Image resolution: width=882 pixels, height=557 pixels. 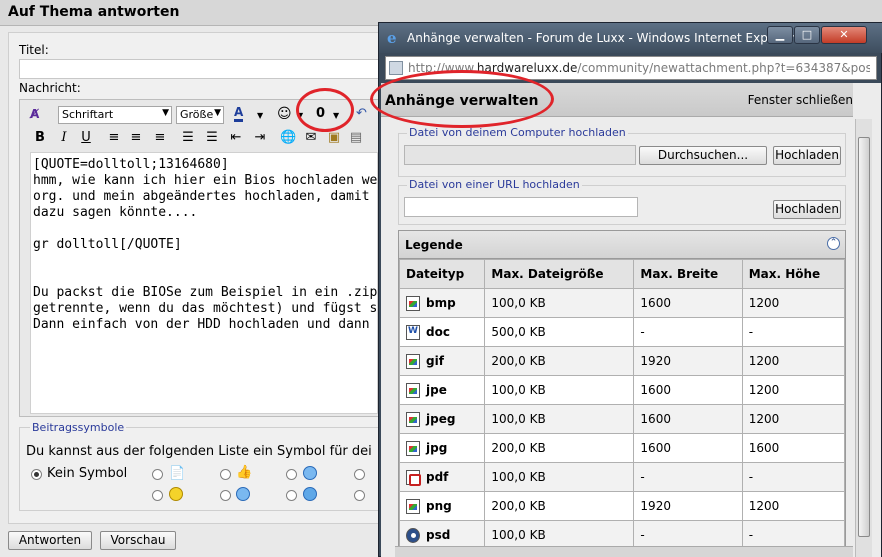 What do you see at coordinates (115, 115) in the screenshot?
I see `font-select: Schriftart ▼` at bounding box center [115, 115].